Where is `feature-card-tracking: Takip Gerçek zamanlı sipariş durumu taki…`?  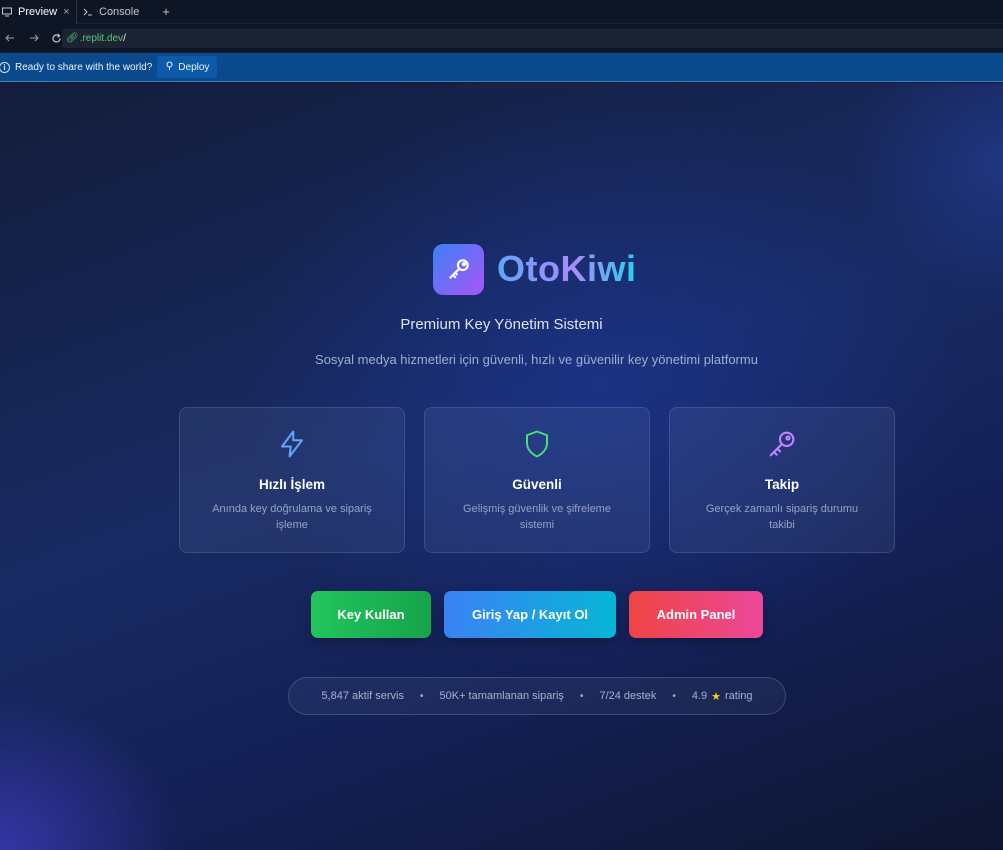 feature-card-tracking: Takip Gerçek zamanlı sipariş durumu taki… is located at coordinates (782, 480).